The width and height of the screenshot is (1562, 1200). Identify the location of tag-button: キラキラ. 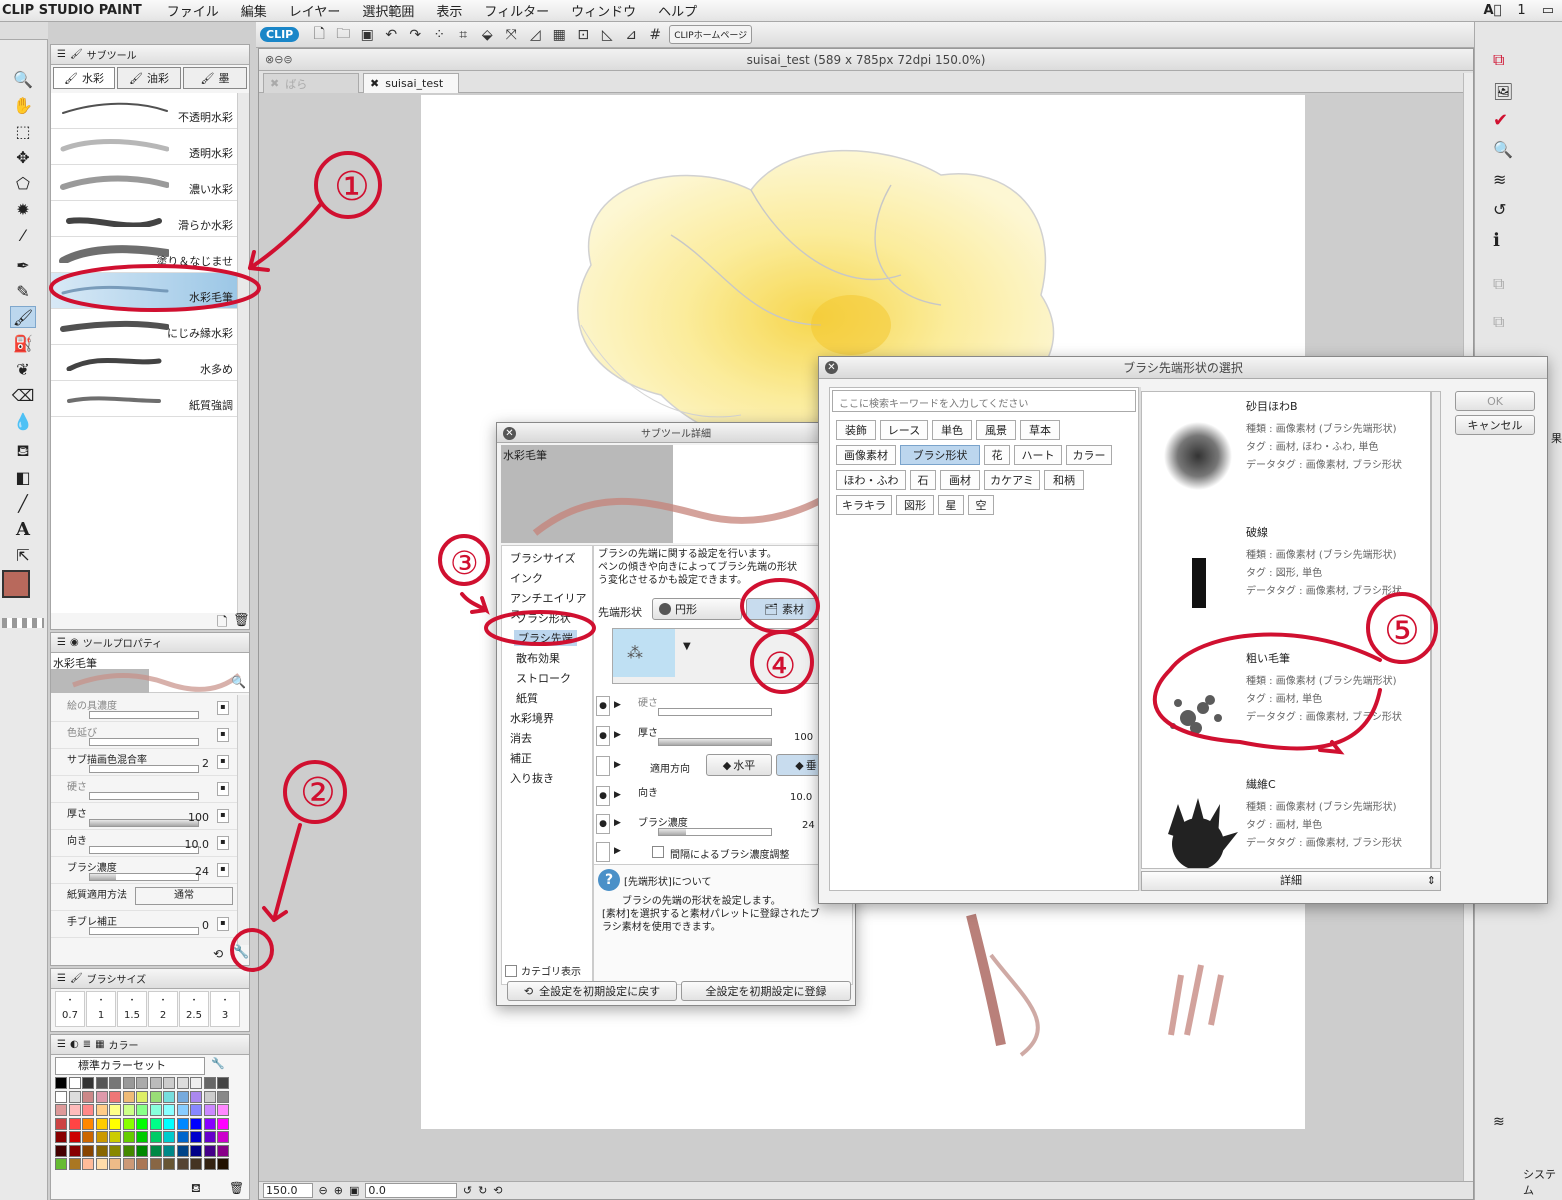
(864, 505).